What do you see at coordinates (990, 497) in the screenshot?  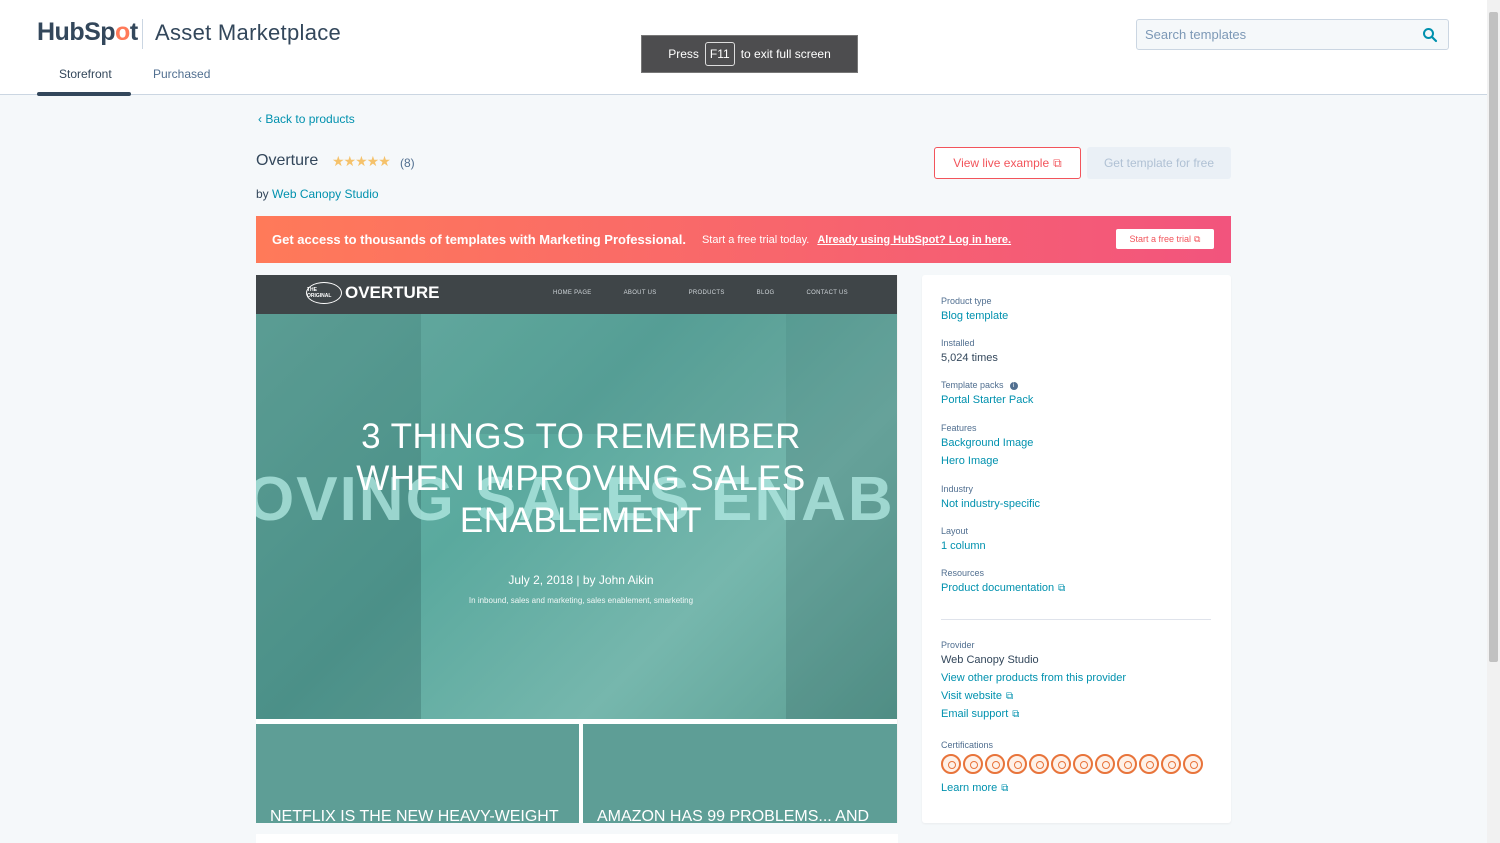 I see `industry-field: Industry Not industry-specific` at bounding box center [990, 497].